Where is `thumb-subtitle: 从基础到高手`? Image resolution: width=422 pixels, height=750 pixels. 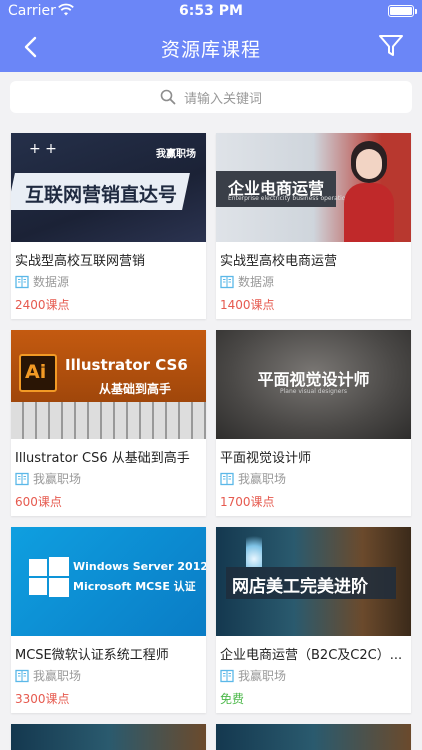
thumb-subtitle: 从基础到高手 is located at coordinates (135, 389).